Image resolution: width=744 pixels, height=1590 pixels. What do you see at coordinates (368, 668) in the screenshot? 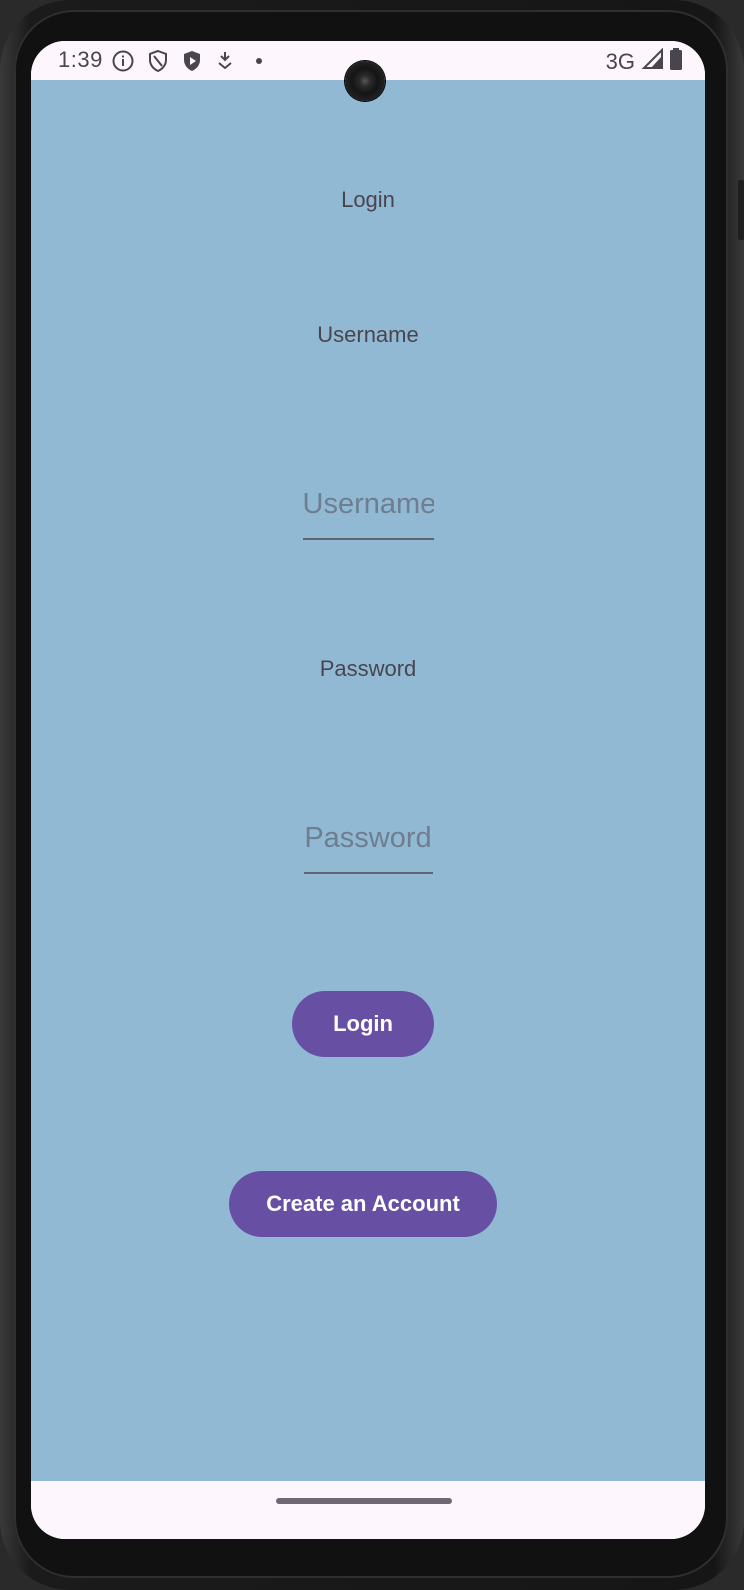
I see `password-label: Password` at bounding box center [368, 668].